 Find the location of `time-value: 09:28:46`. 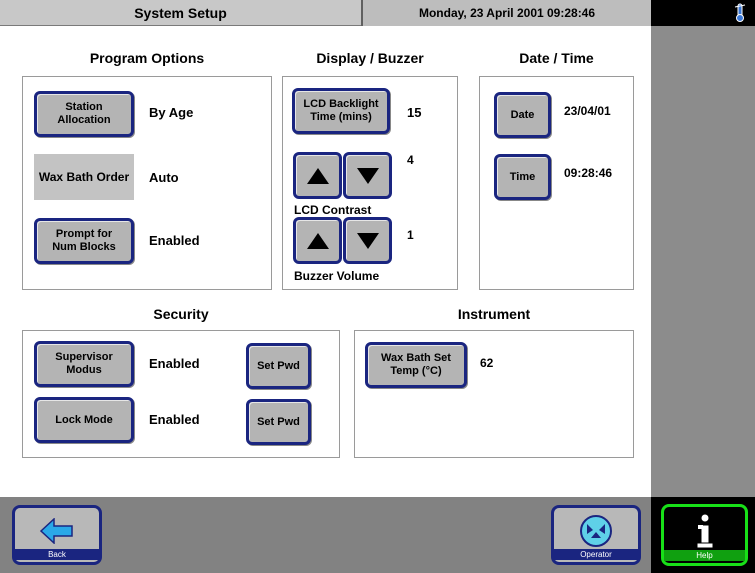

time-value: 09:28:46 is located at coordinates (588, 173).